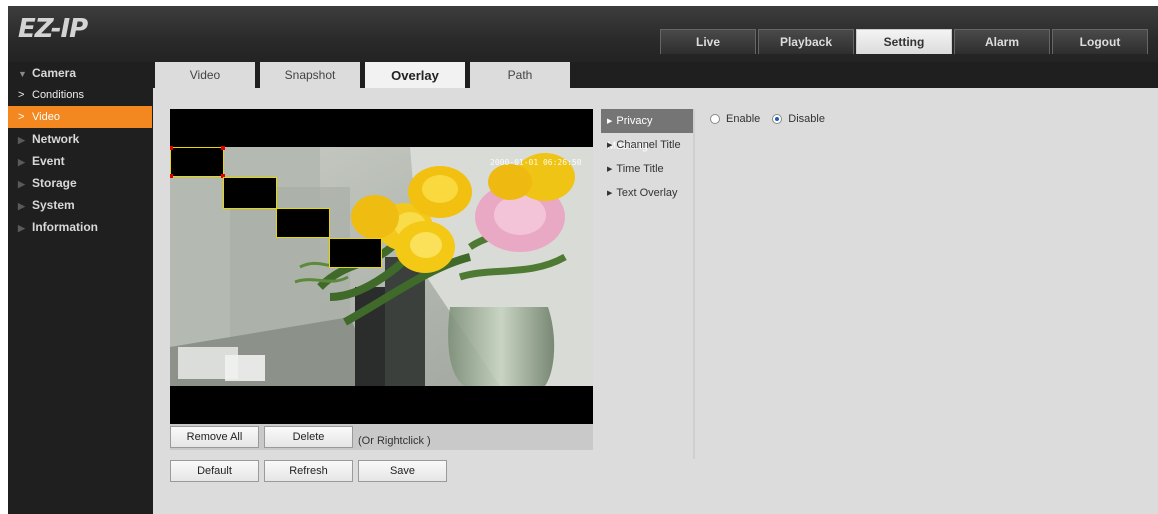  Describe the element at coordinates (214, 471) in the screenshot. I see `default-button: Default` at that location.